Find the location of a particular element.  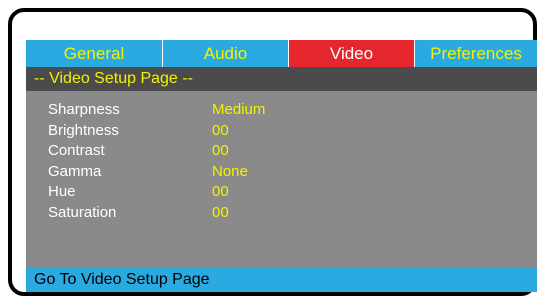

setting-label: Sharpness is located at coordinates (84, 109).